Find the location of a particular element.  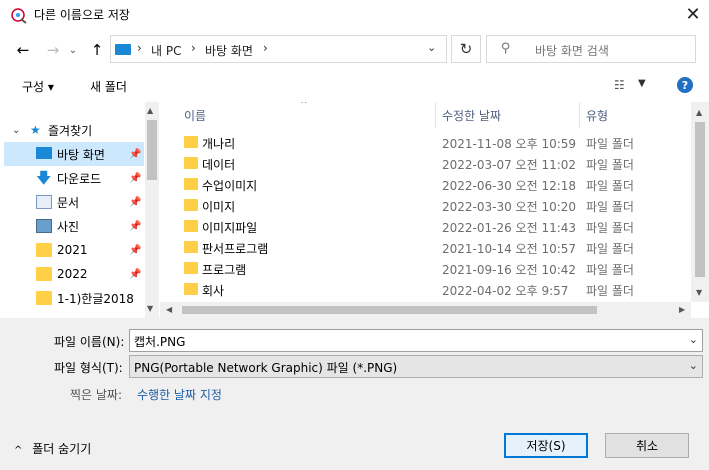

command-bar: 구성 ▾ 새 폴더 ☷ ▼ ? is located at coordinates (354, 85).